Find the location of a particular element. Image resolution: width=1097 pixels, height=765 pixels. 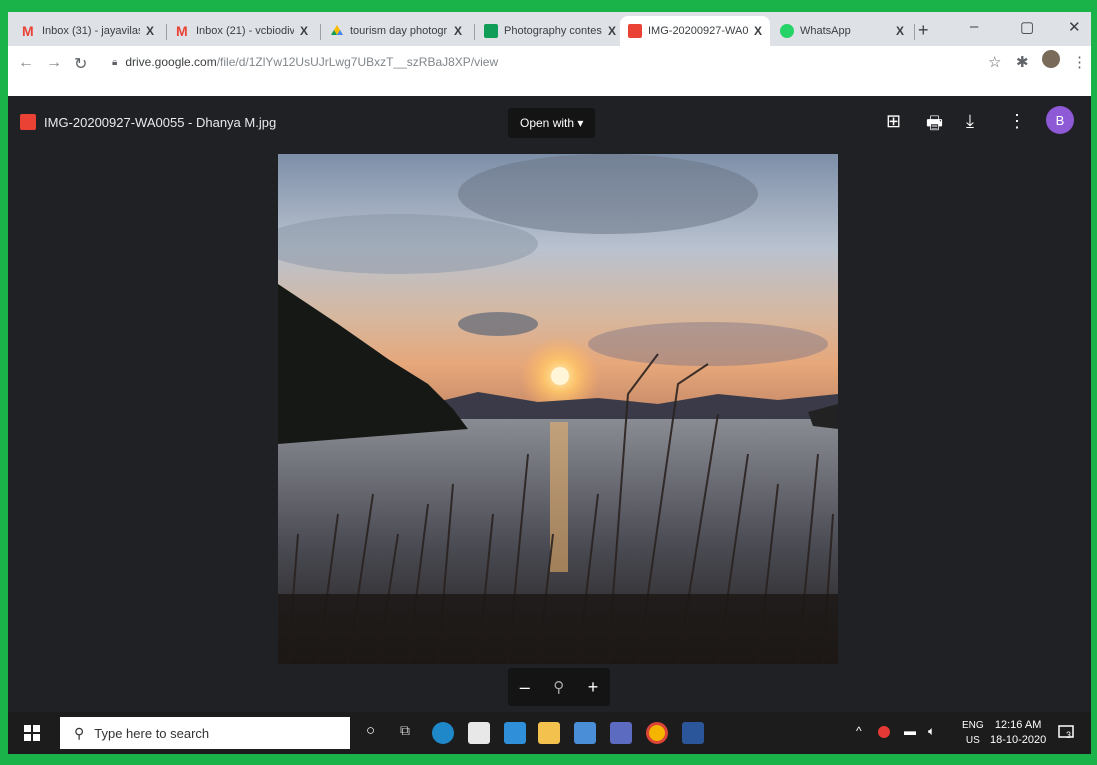

close-window-button: ✕ is located at coordinates (1074, 27).